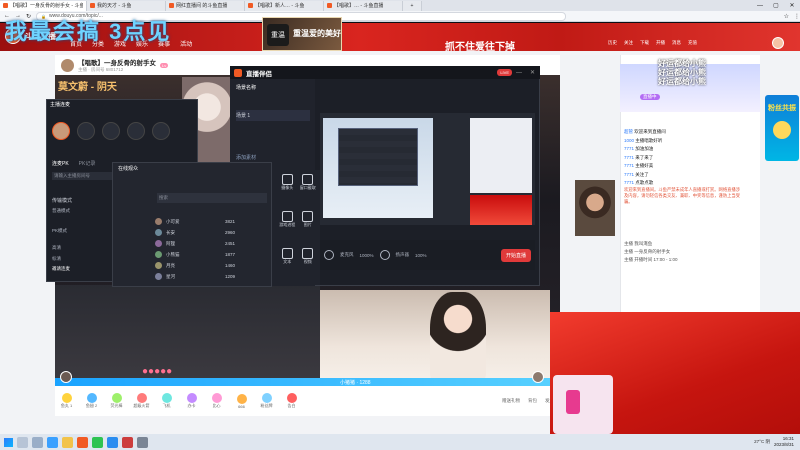 Image resolution: width=800 pixels, height=450 pixels. Describe the element at coordinates (211, 232) in the screenshot. I see `user-row: 长安 2960` at that location.